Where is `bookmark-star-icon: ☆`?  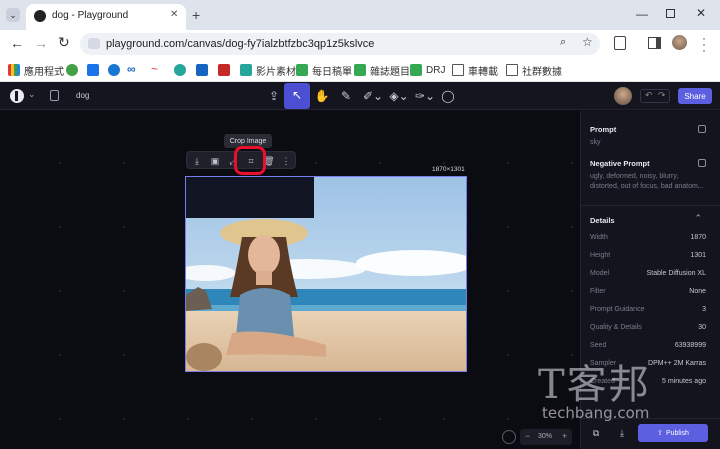 bookmark-star-icon: ☆ is located at coordinates (587, 42).